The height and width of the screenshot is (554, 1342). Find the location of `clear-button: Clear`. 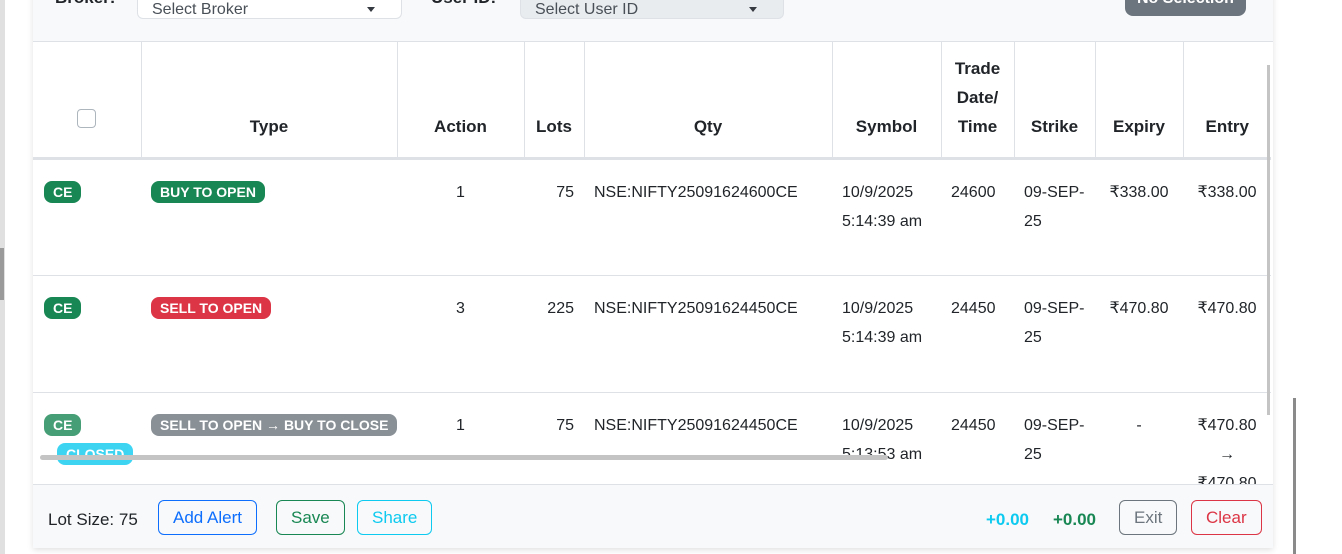

clear-button: Clear is located at coordinates (1226, 517).